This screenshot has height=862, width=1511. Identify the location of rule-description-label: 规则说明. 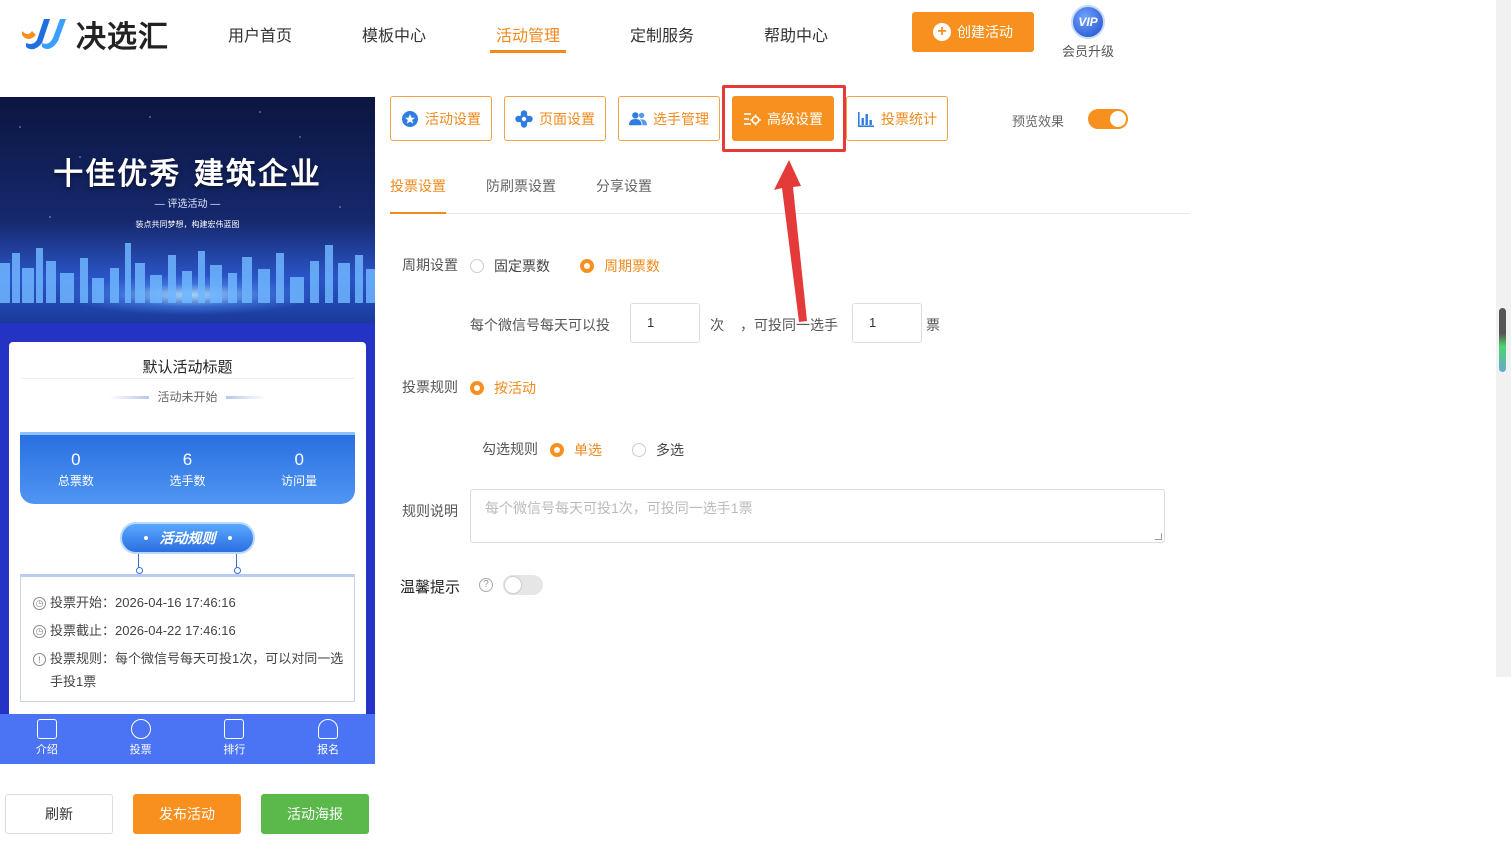
(430, 511).